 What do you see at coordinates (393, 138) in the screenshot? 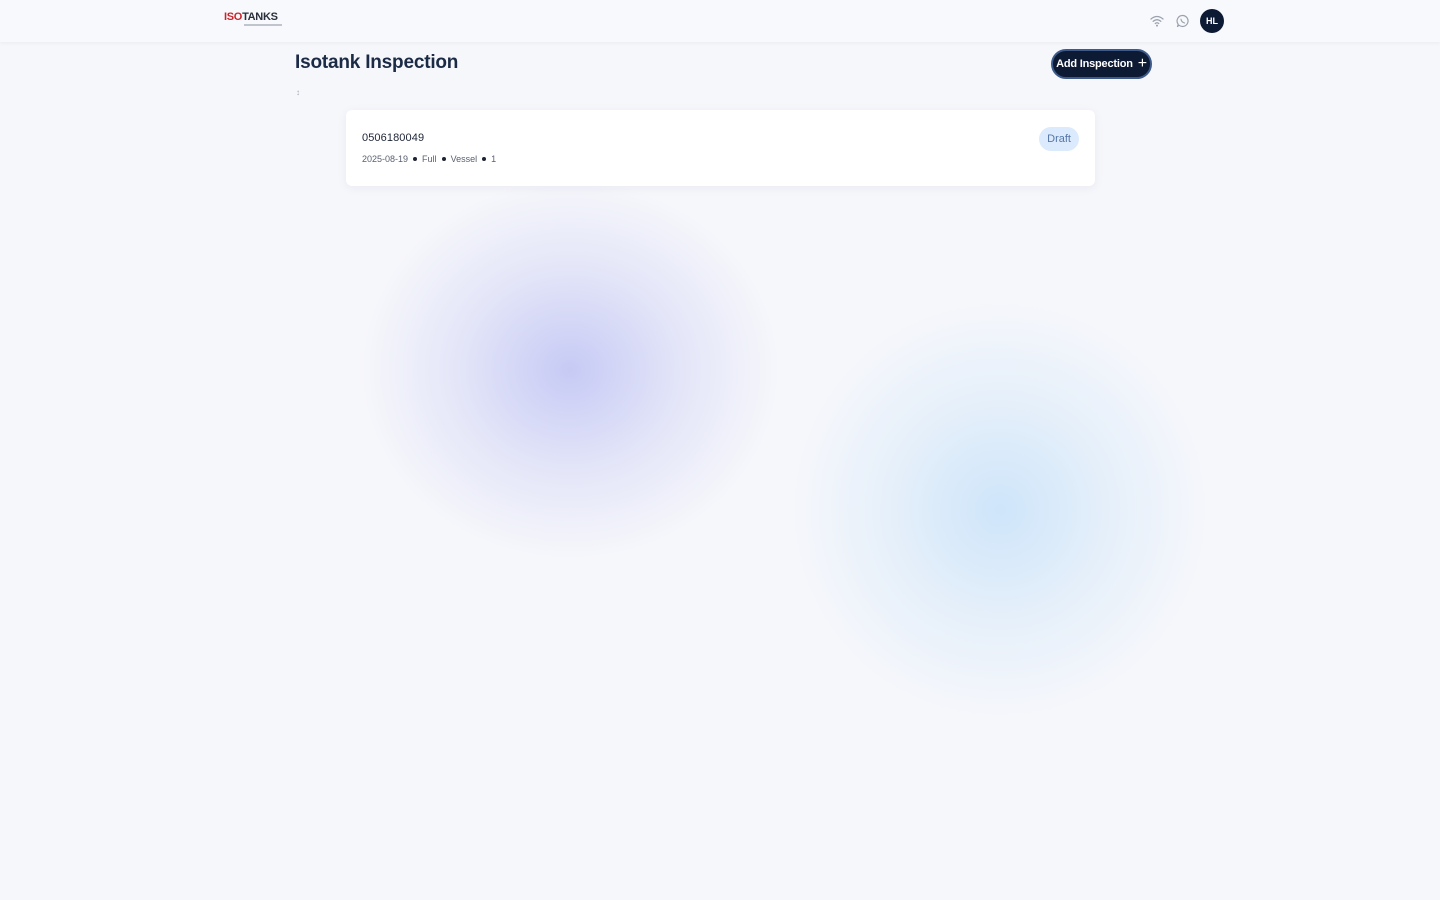
I see `inspection-tank-id: 0506180049` at bounding box center [393, 138].